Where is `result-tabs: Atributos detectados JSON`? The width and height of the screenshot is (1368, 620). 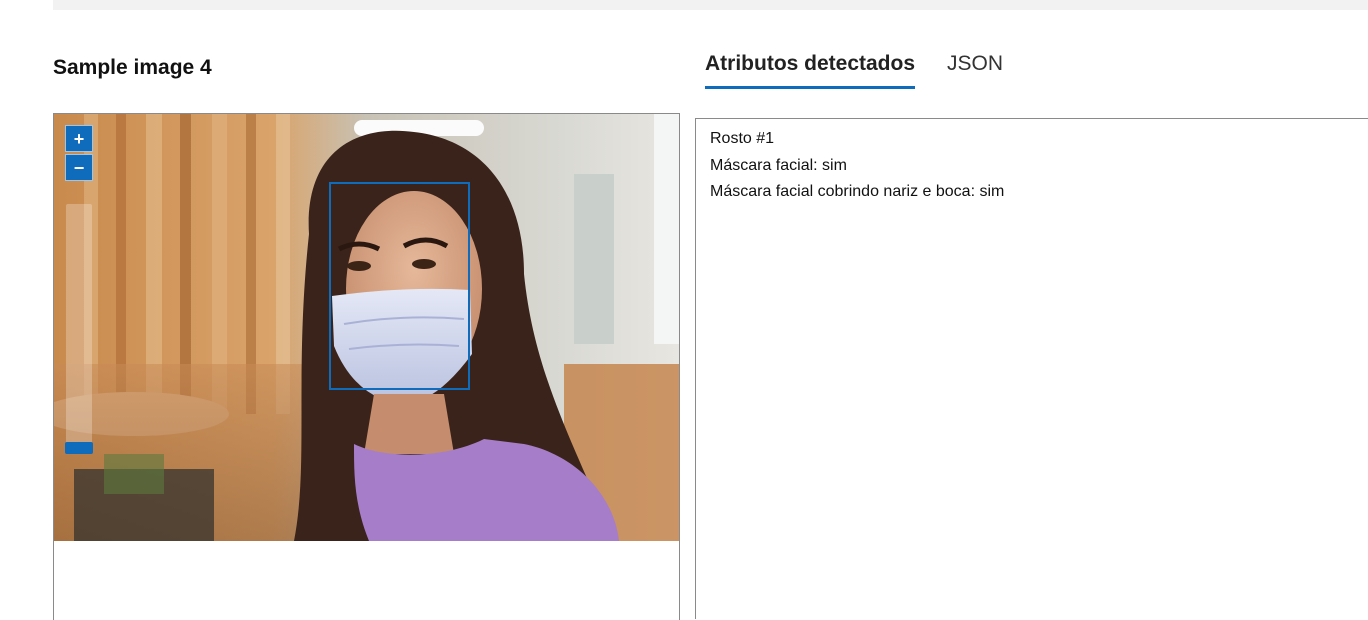 result-tabs: Atributos detectados JSON is located at coordinates (854, 70).